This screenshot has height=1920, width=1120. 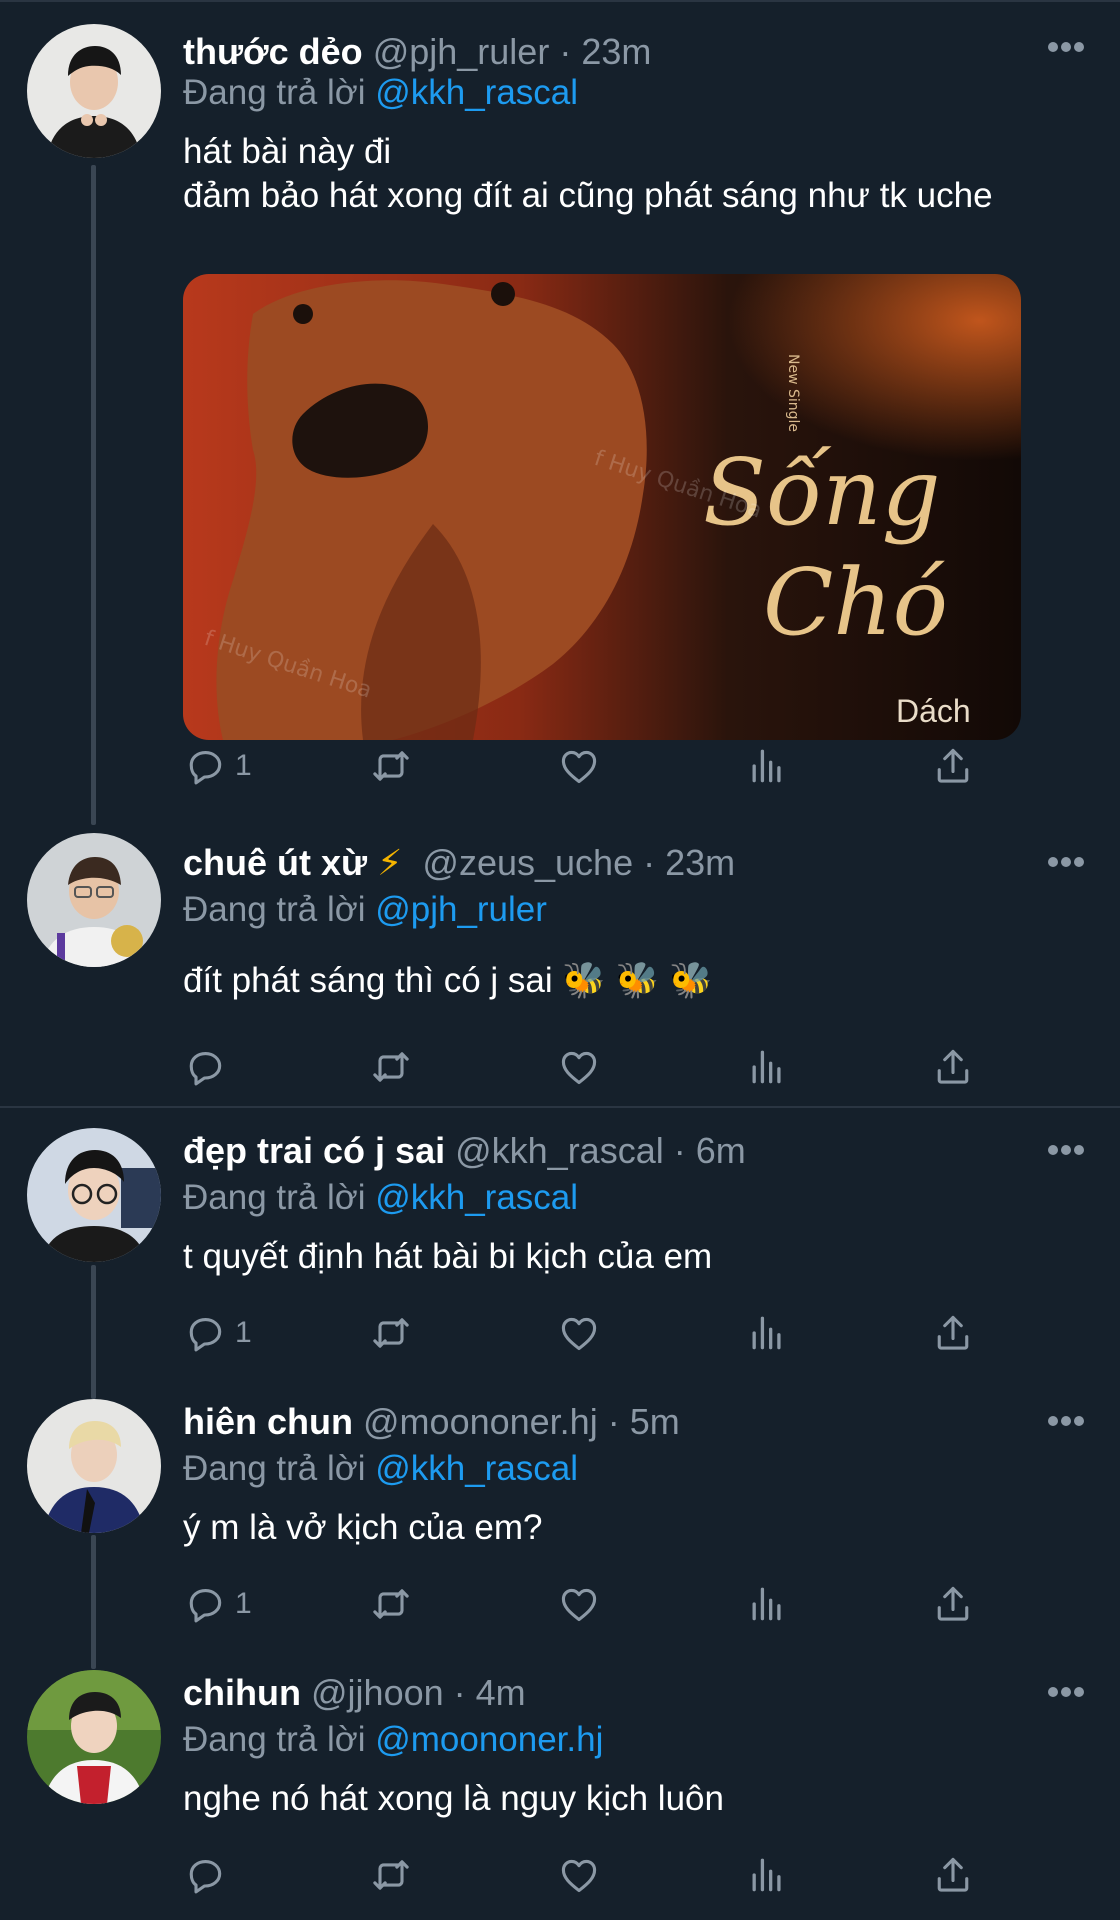 What do you see at coordinates (273, 51) in the screenshot?
I see `display-name: thước dẻo` at bounding box center [273, 51].